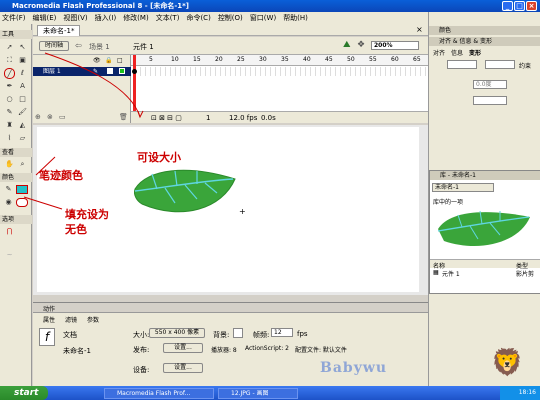 This screenshot has width=540, height=400. What do you see at coordinates (258, 393) in the screenshot?
I see `taskbar-paint: 12.JPG - 画图` at bounding box center [258, 393].